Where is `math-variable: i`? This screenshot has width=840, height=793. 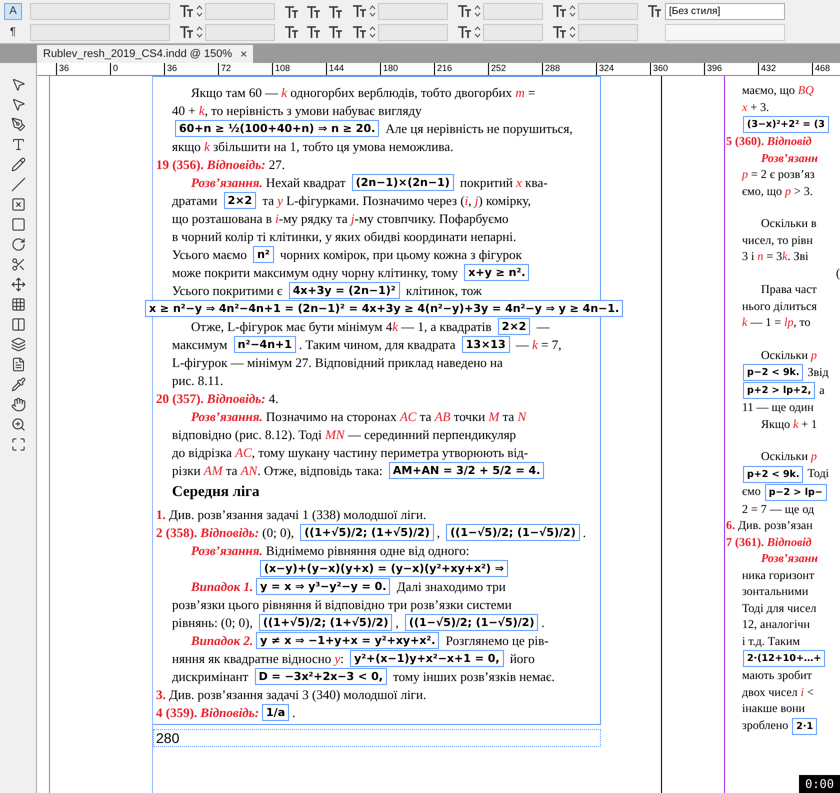
math-variable: i is located at coordinates (466, 200).